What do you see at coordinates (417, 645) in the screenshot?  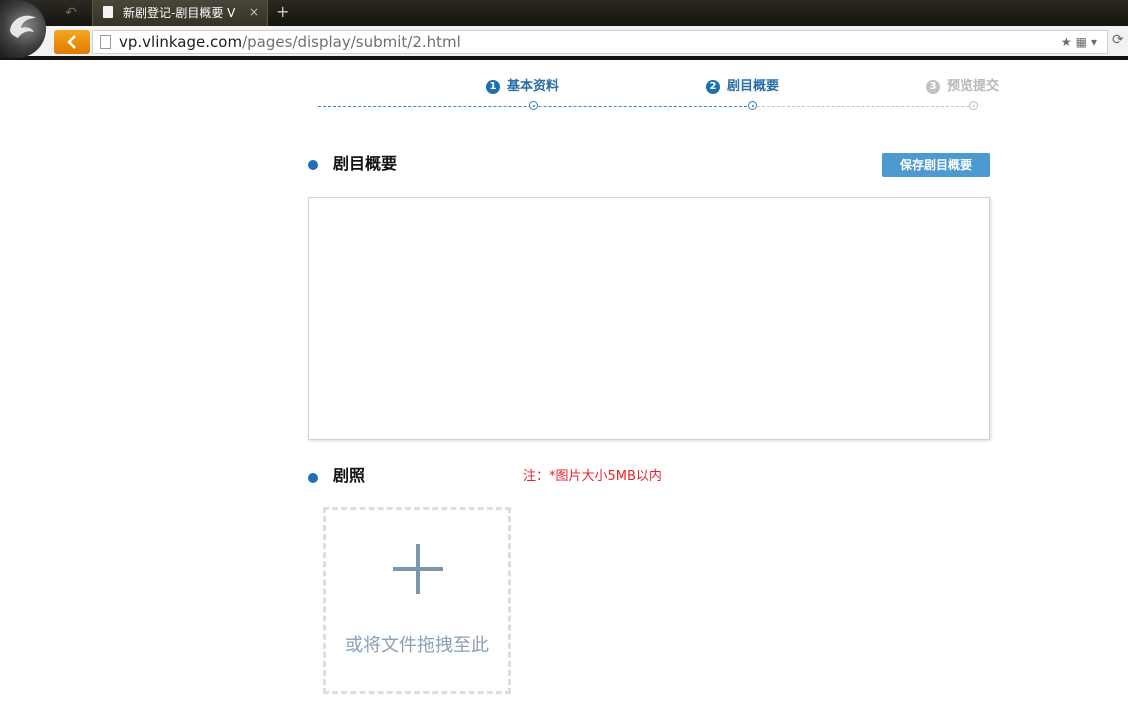 I see `drop-hint-text: 或将文件拖拽至此` at bounding box center [417, 645].